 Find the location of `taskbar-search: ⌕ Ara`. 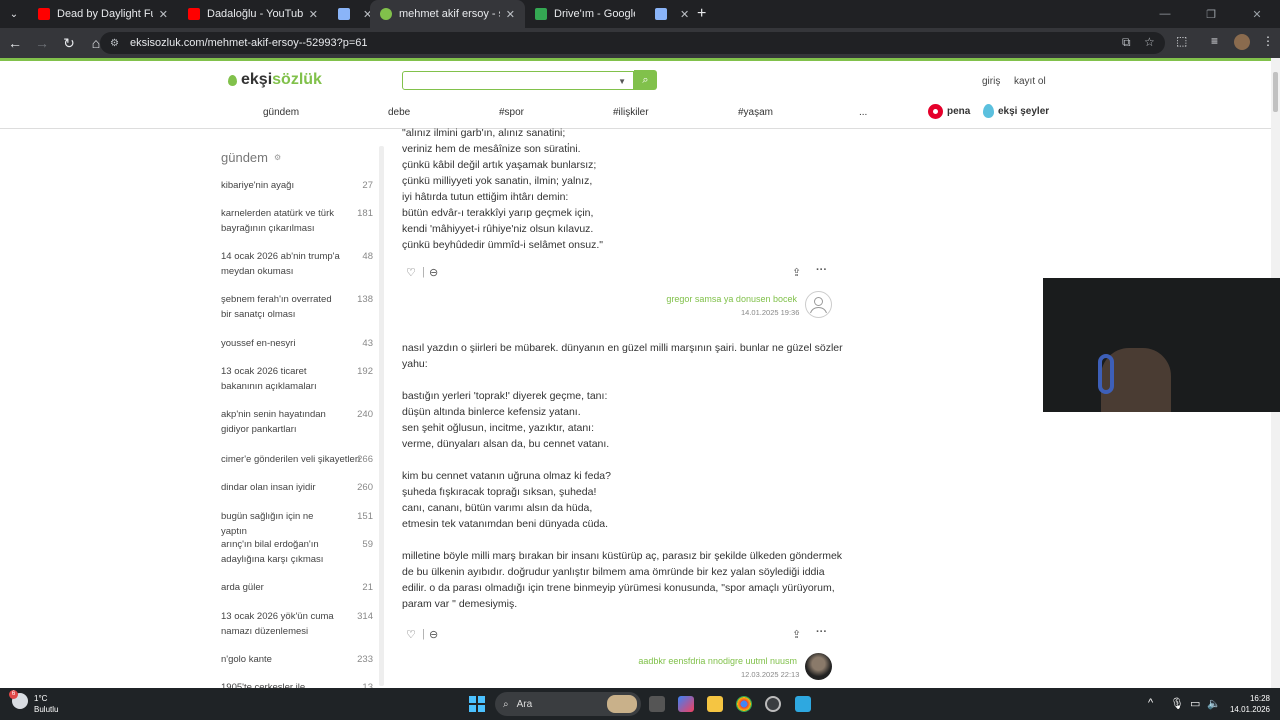

taskbar-search: ⌕ Ara is located at coordinates (568, 704).